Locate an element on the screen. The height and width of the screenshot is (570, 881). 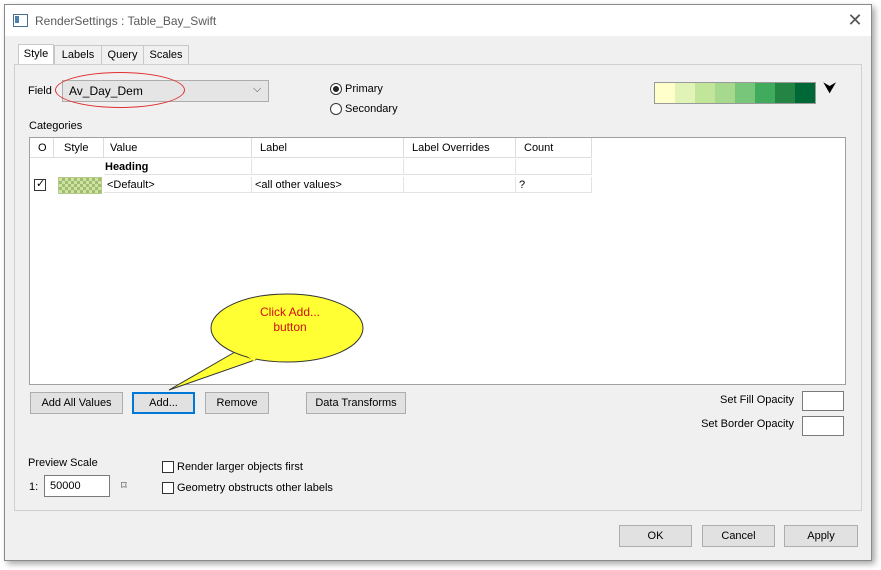
col-header-label-overrides: Label Overrides is located at coordinates (460, 148).